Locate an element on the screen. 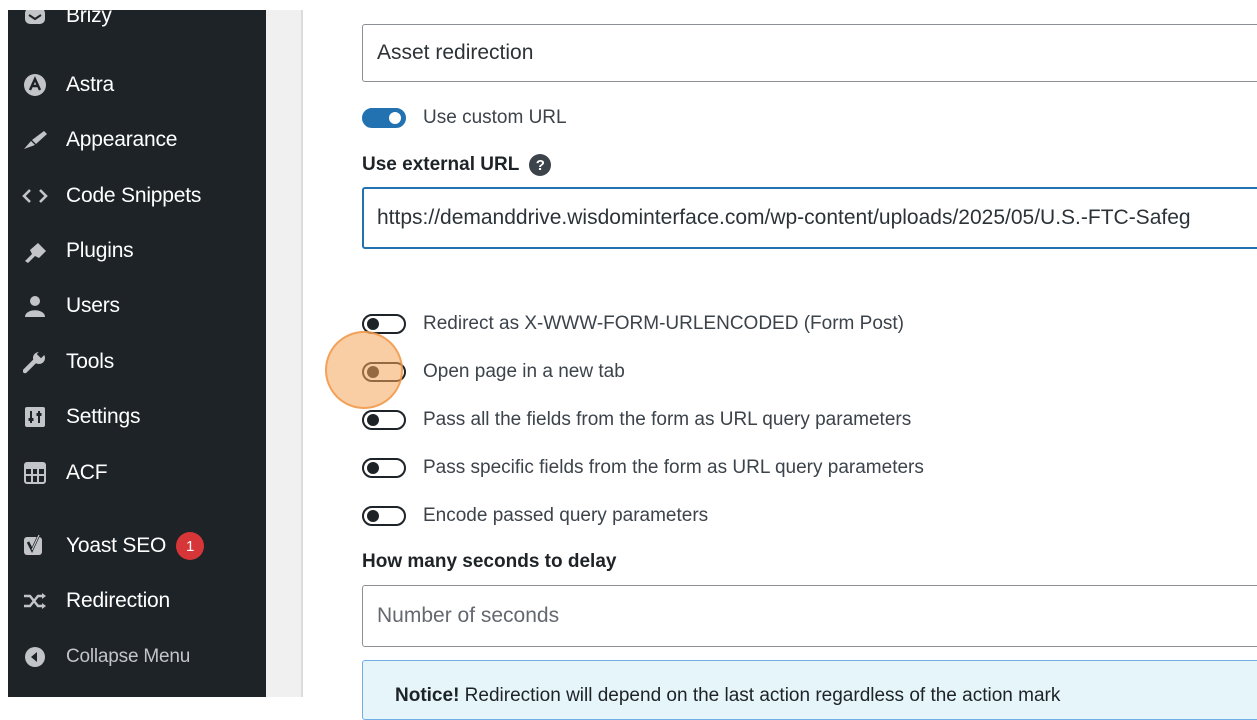 Image resolution: width=1257 pixels, height=720 pixels. sidebar-item-redirection: Redirection is located at coordinates (137, 601).